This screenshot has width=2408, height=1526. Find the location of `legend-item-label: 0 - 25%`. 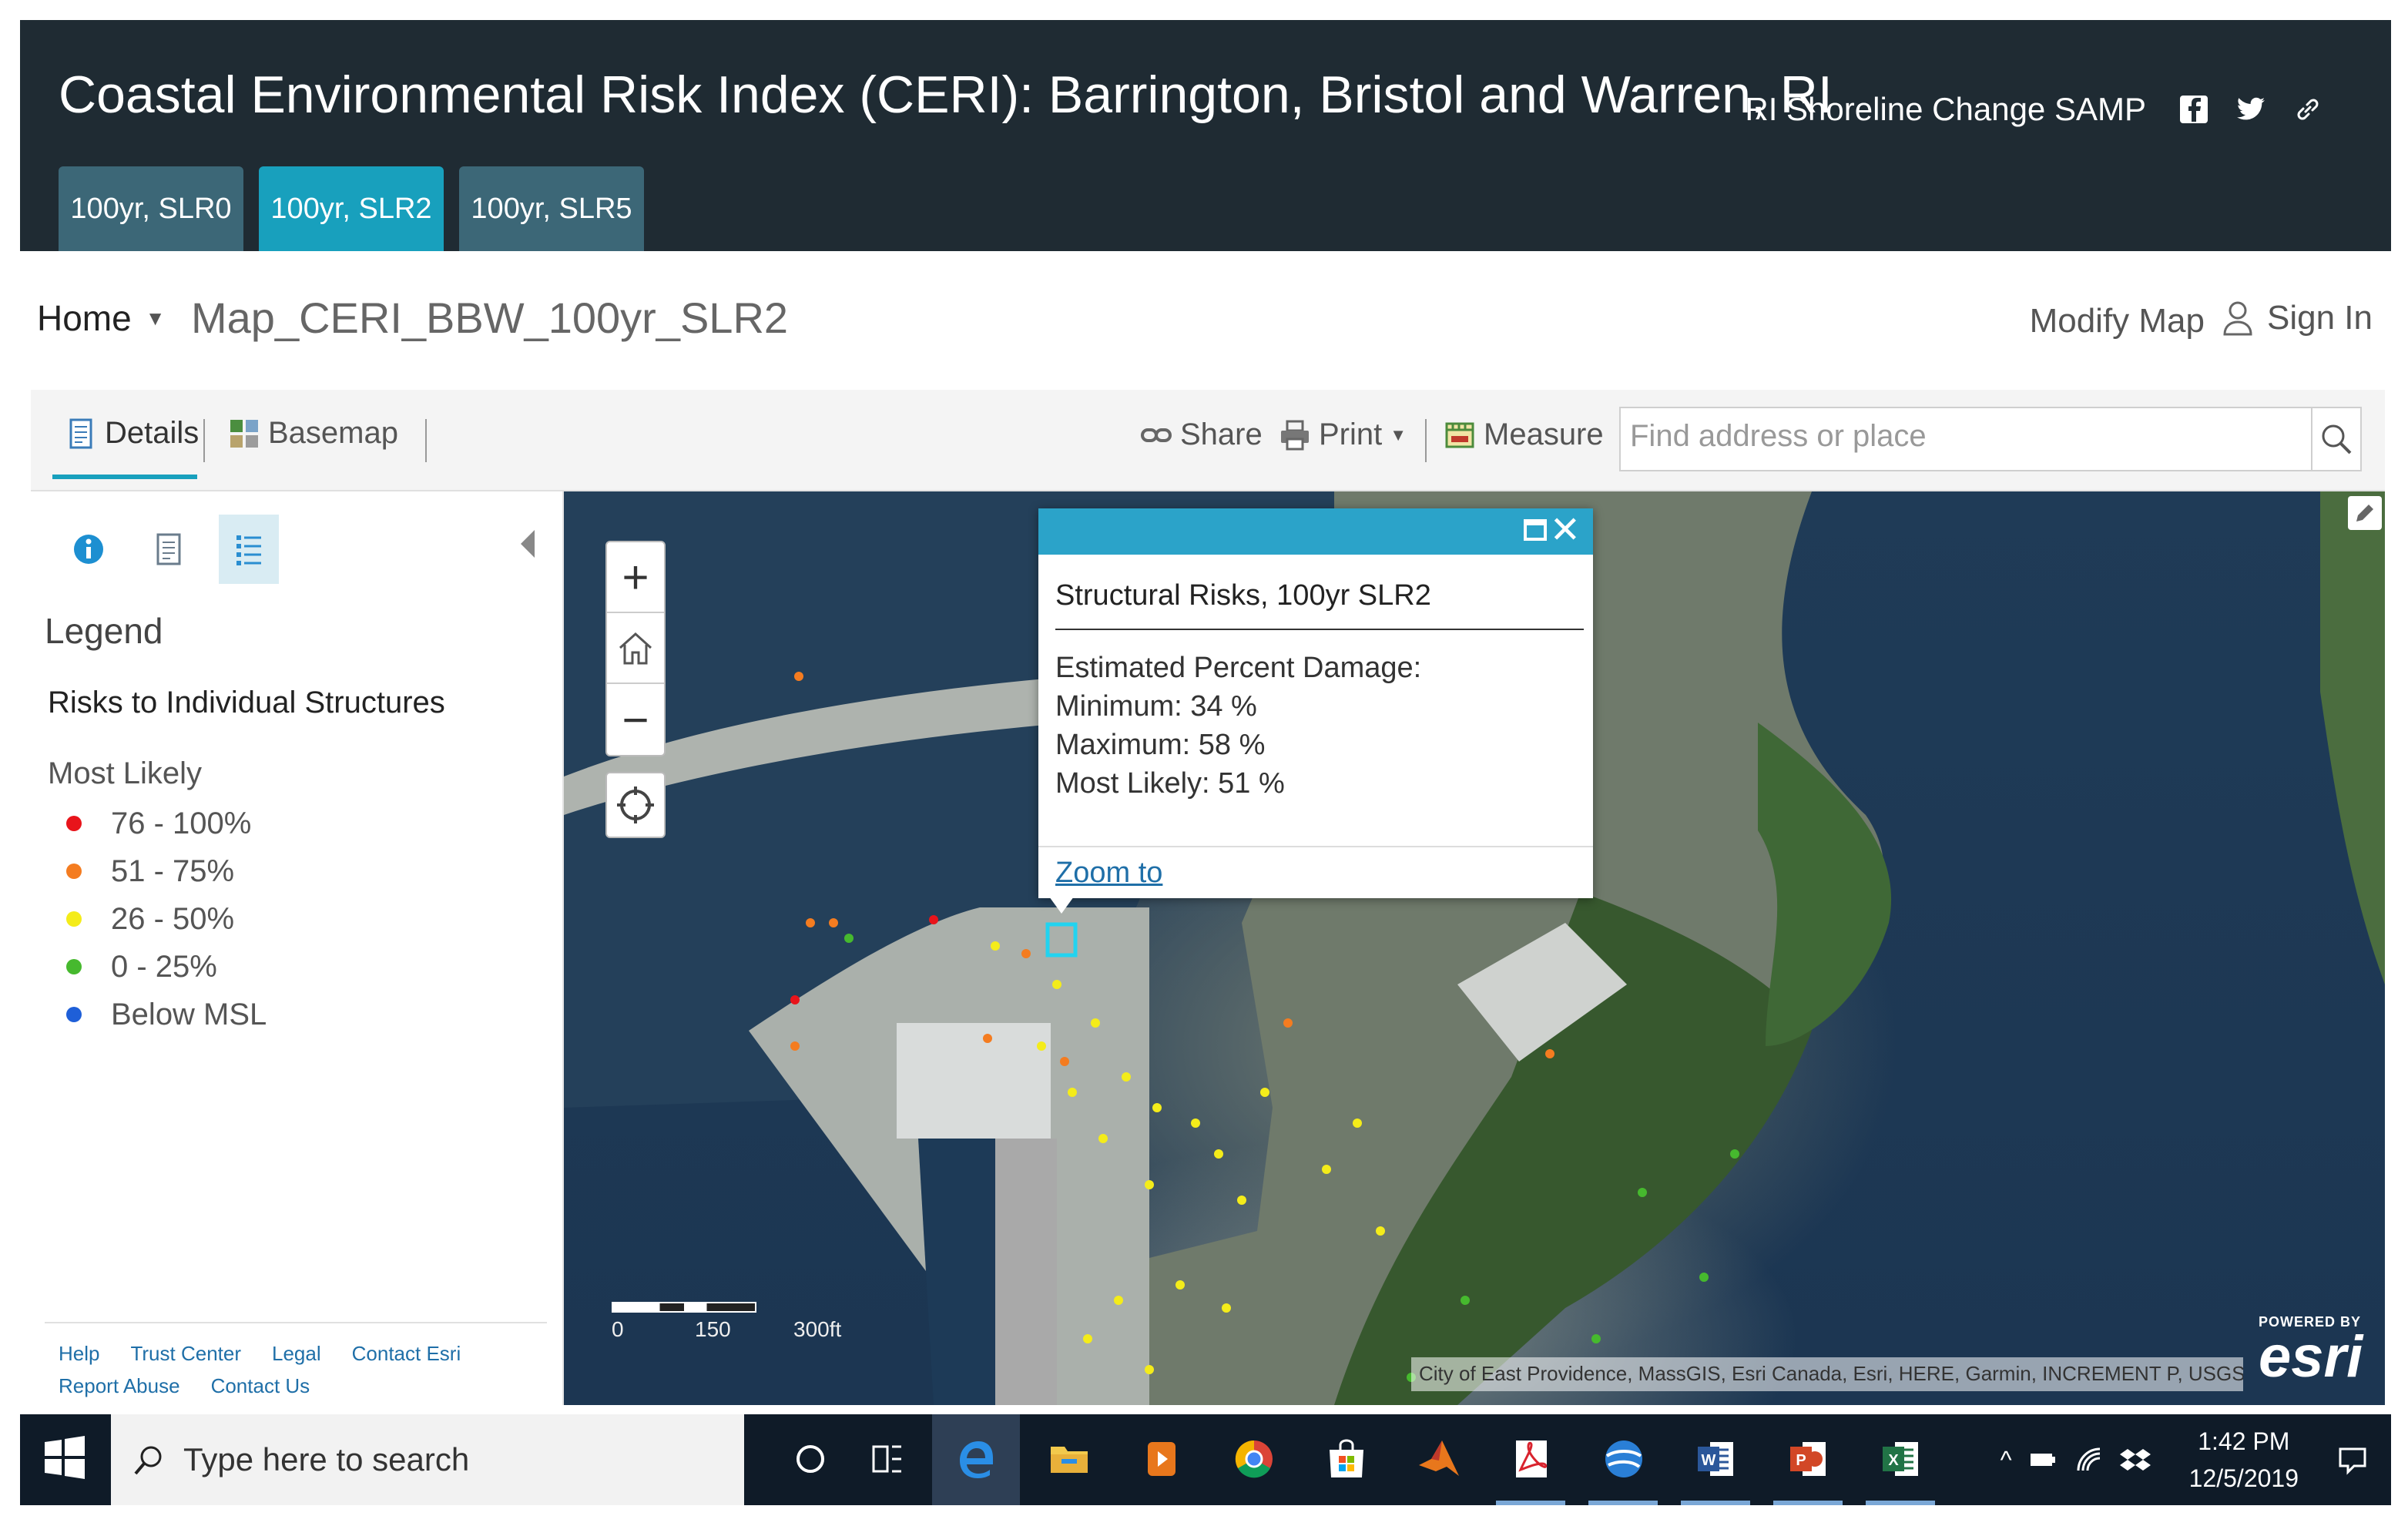

legend-item-label: 0 - 25% is located at coordinates (164, 967).